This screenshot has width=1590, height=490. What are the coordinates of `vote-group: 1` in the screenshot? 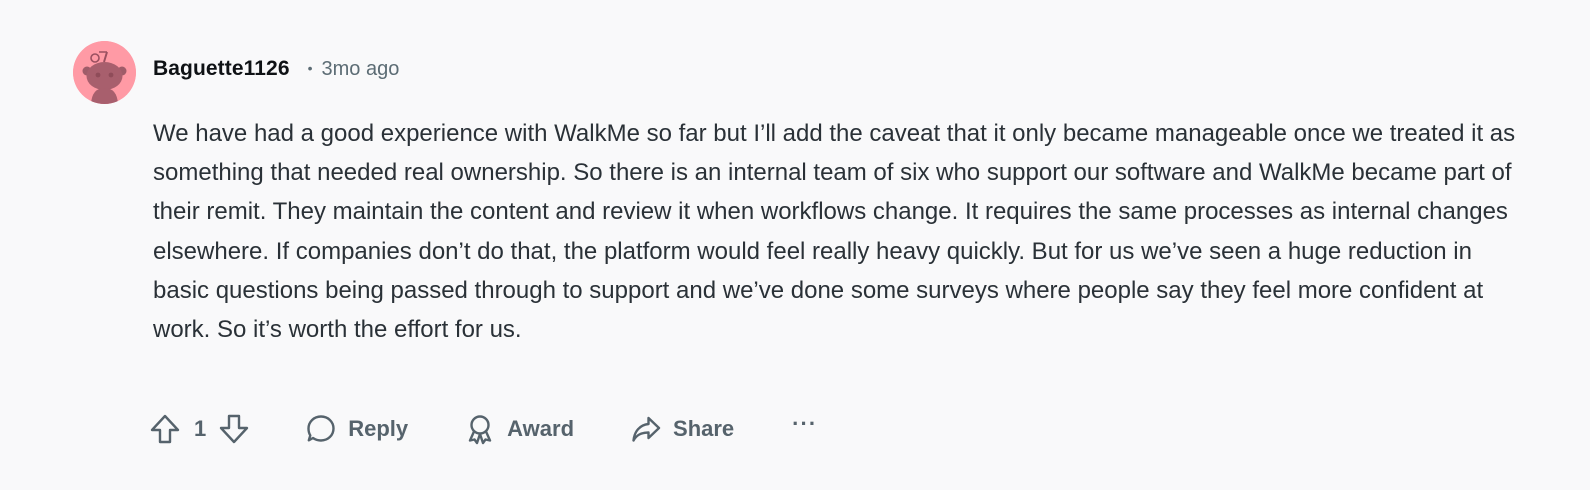 It's located at (199, 429).